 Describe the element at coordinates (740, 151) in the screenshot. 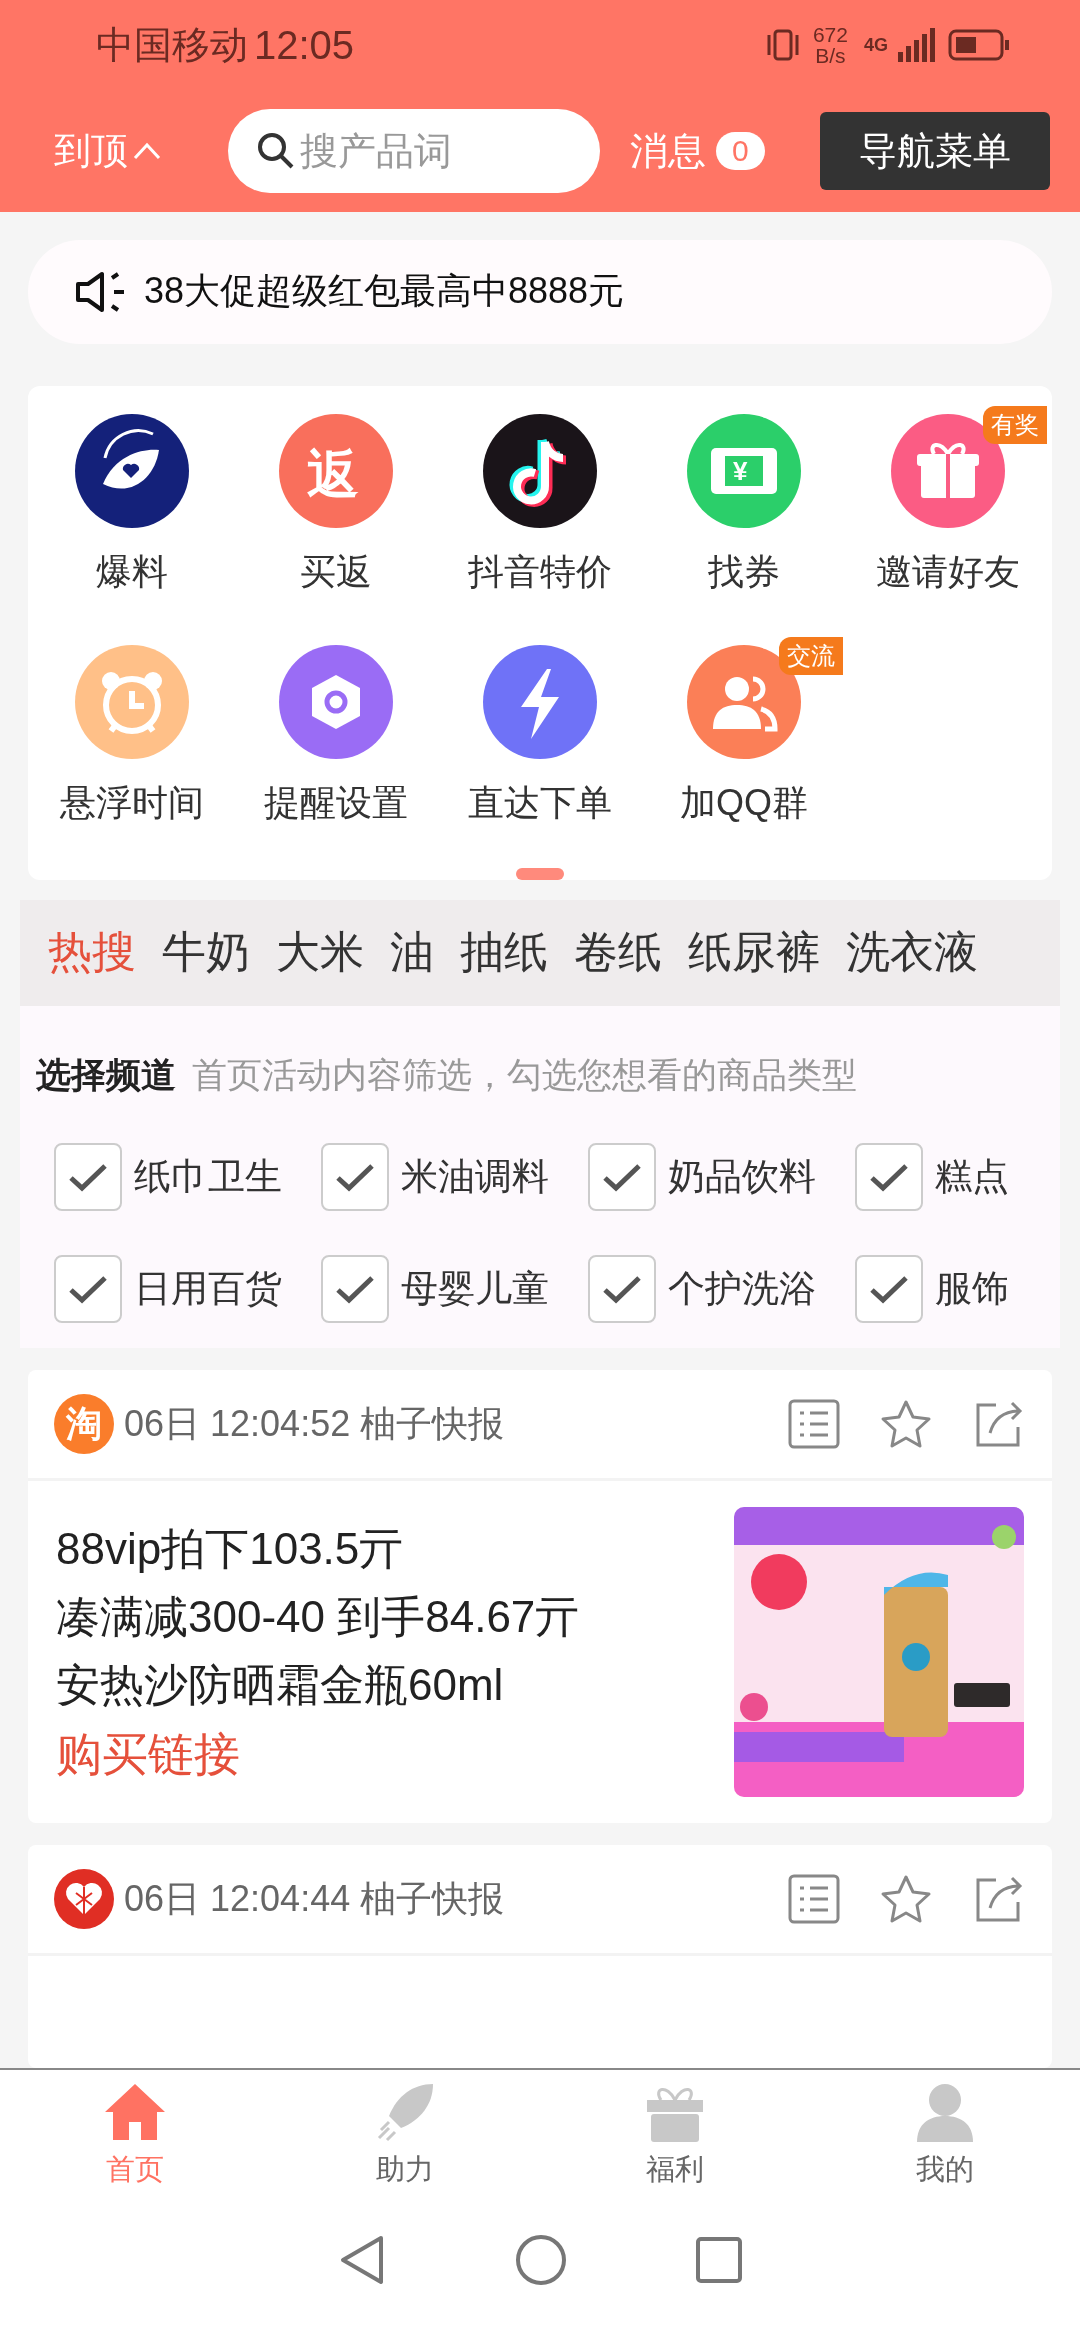

I see `message-count: 0` at that location.